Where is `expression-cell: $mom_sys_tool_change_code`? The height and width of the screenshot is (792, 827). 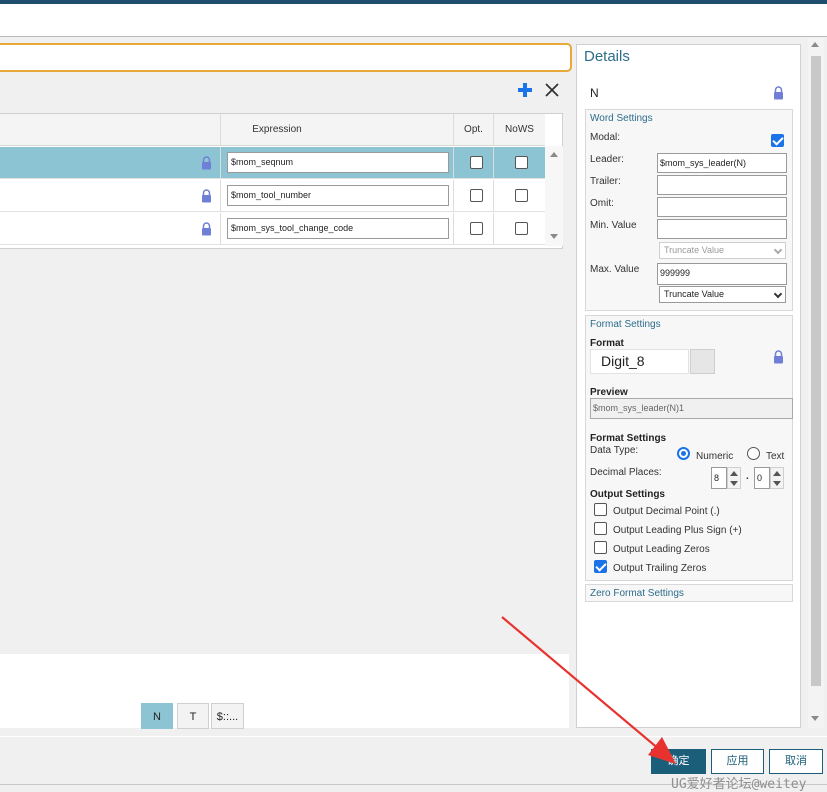 expression-cell: $mom_sys_tool_change_code is located at coordinates (336, 229).